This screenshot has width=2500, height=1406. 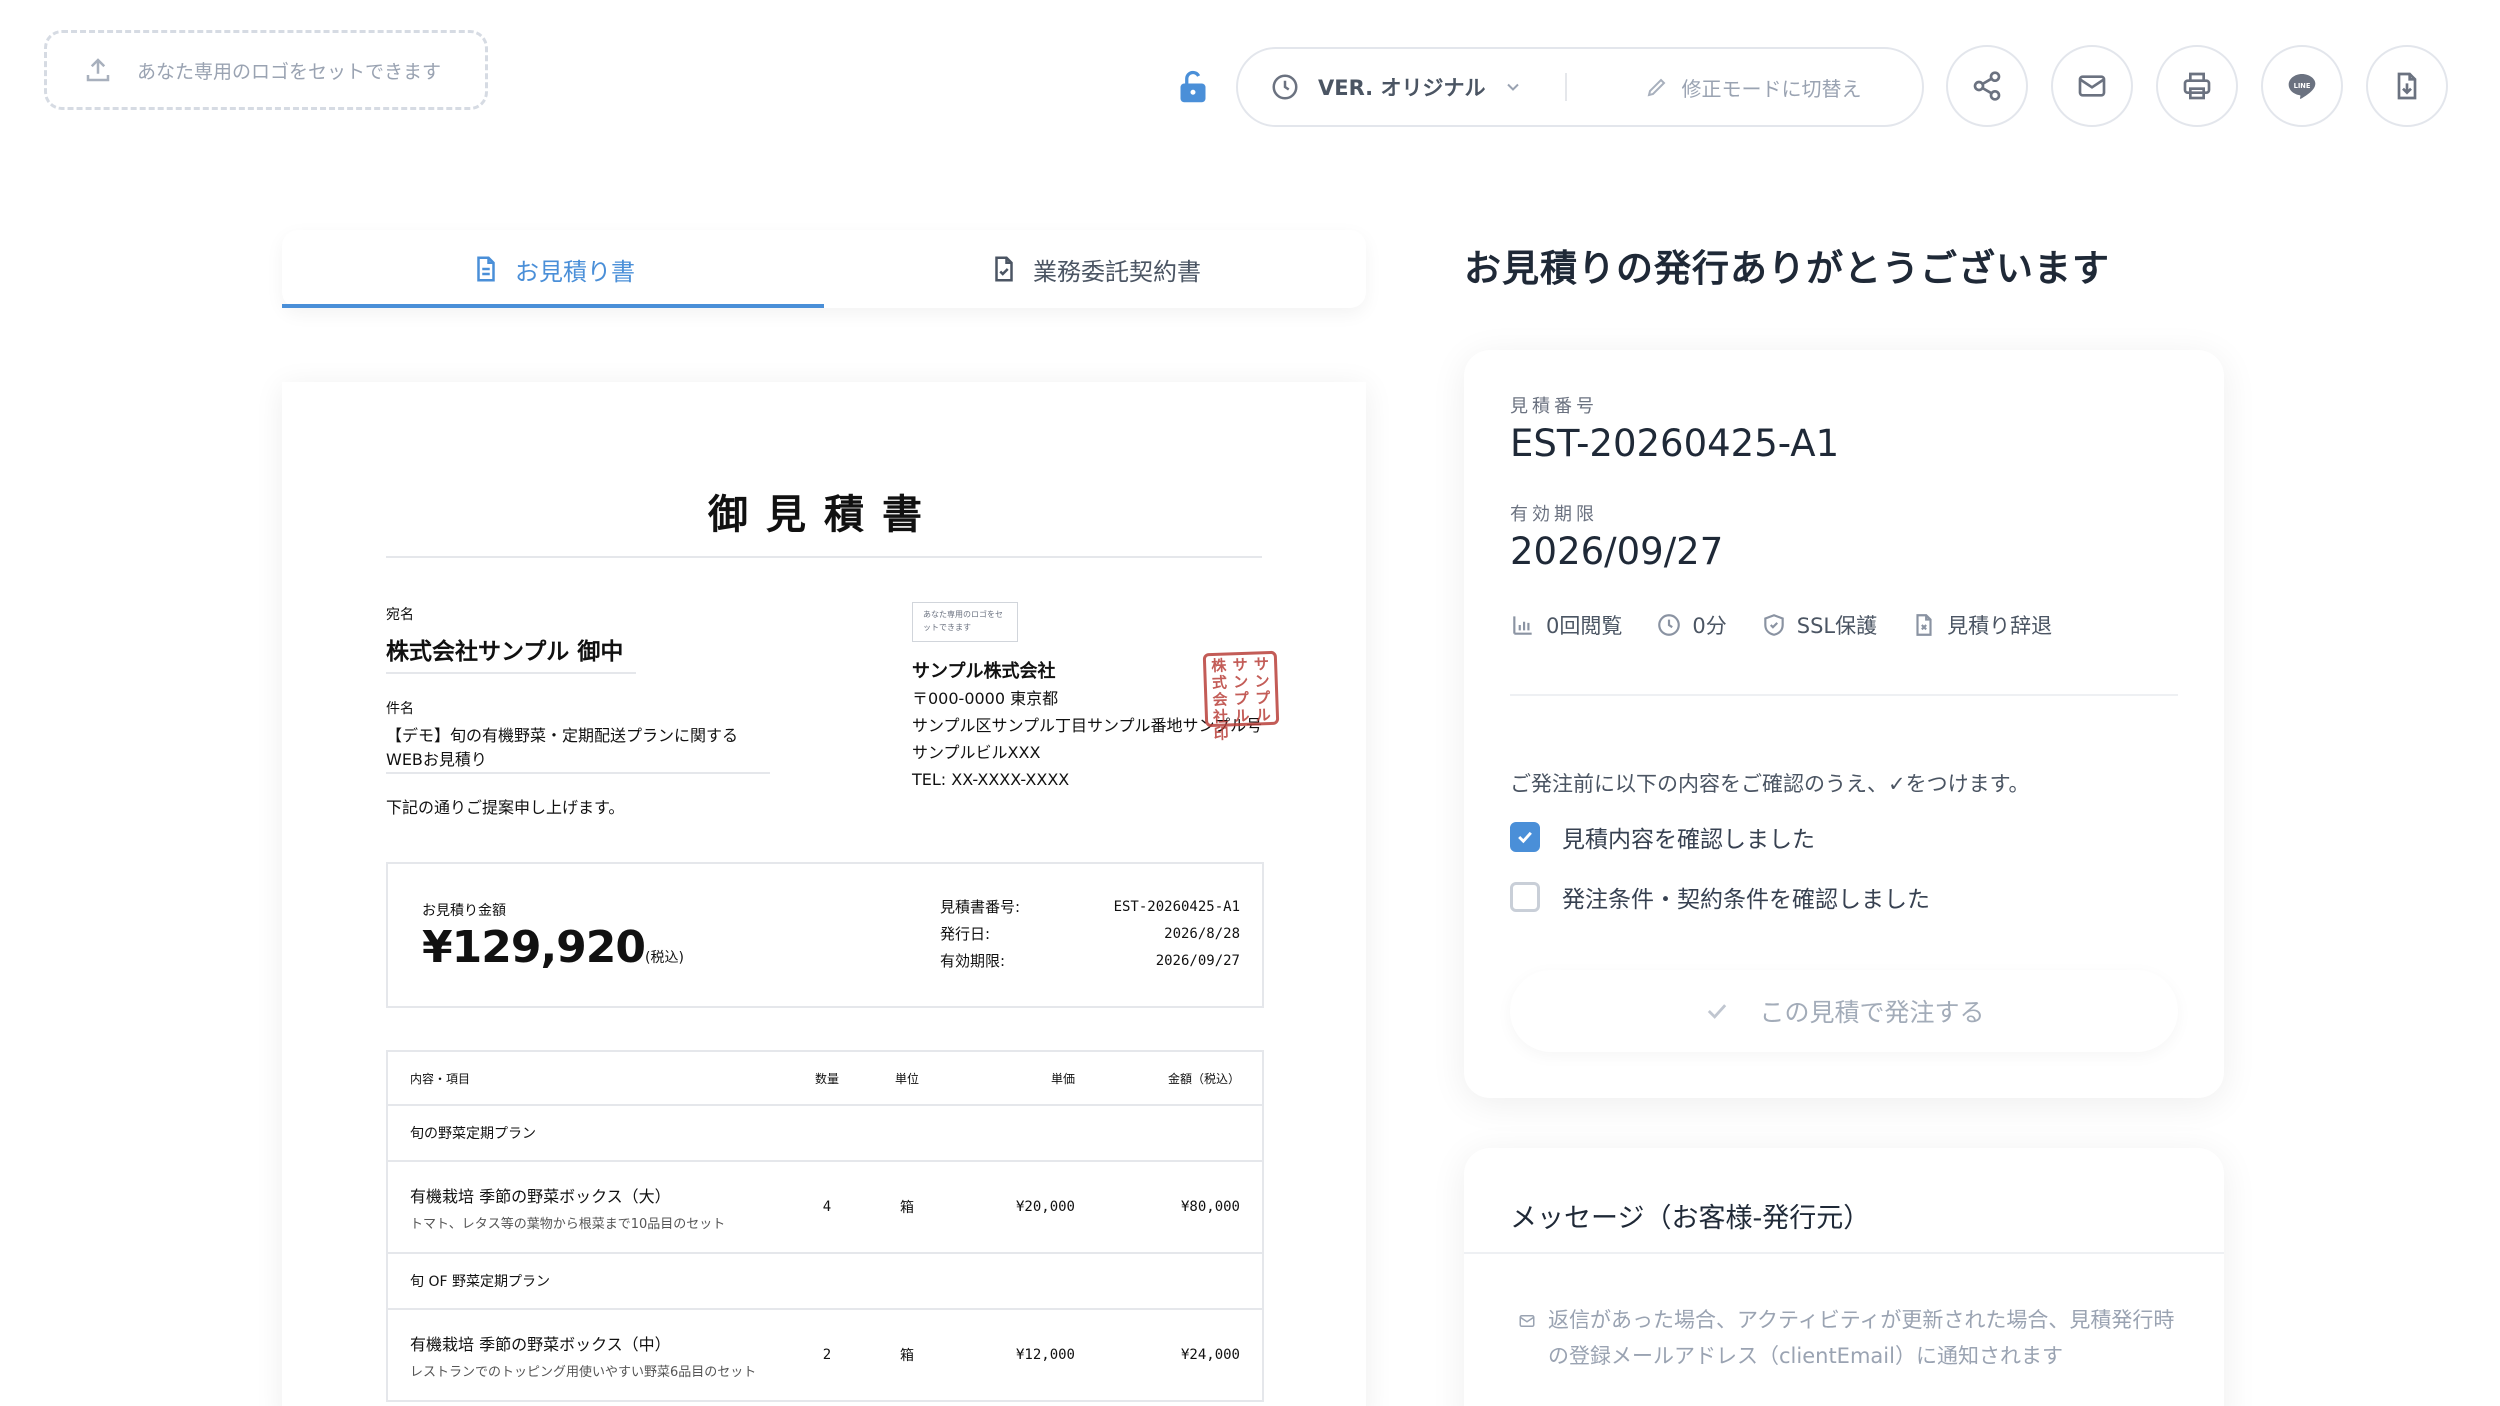 I want to click on document-icon, so click(x=486, y=269).